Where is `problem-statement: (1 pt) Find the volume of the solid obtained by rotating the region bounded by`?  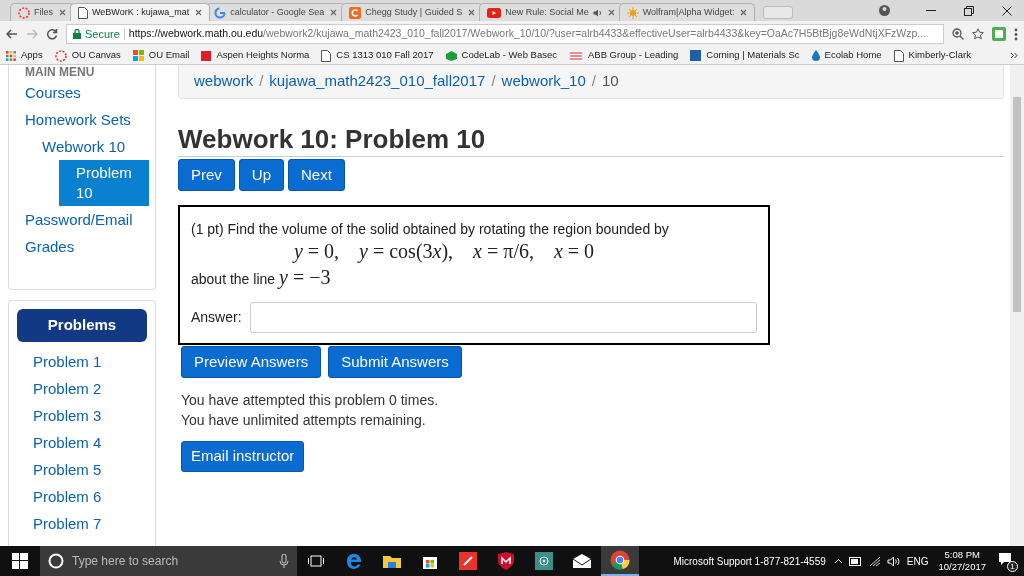 problem-statement: (1 pt) Find the volume of the solid obtained by rotating the region bounded by is located at coordinates (430, 229).